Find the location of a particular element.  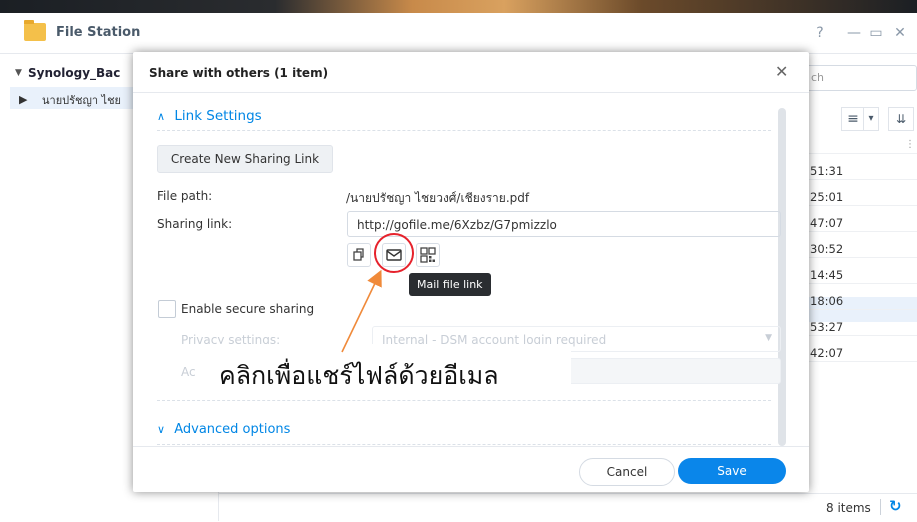

section-title: Link Settings is located at coordinates (218, 116).